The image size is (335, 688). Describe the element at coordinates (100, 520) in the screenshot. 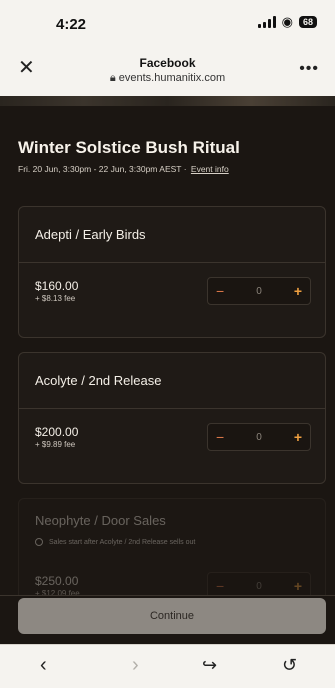

I see `ticket-name: Neophyte / Door Sales` at that location.